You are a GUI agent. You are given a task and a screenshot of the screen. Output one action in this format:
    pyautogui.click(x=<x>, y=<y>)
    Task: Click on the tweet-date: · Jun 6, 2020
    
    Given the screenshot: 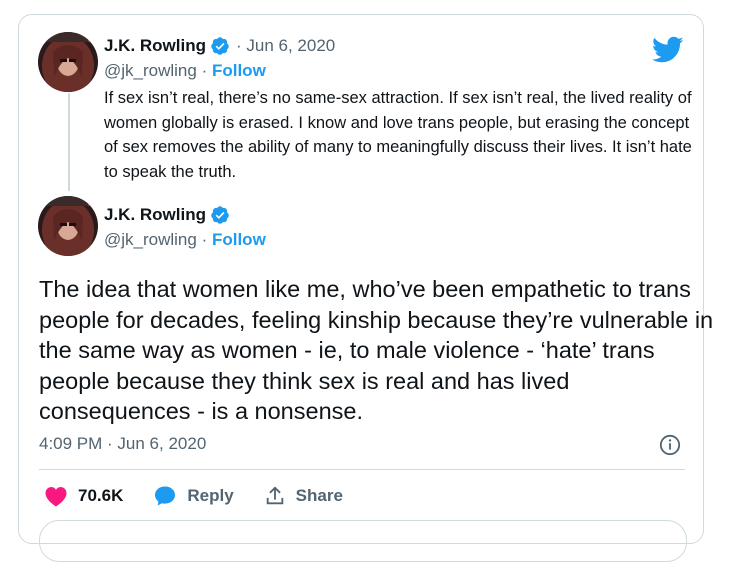 What is the action you would take?
    pyautogui.click(x=285, y=46)
    